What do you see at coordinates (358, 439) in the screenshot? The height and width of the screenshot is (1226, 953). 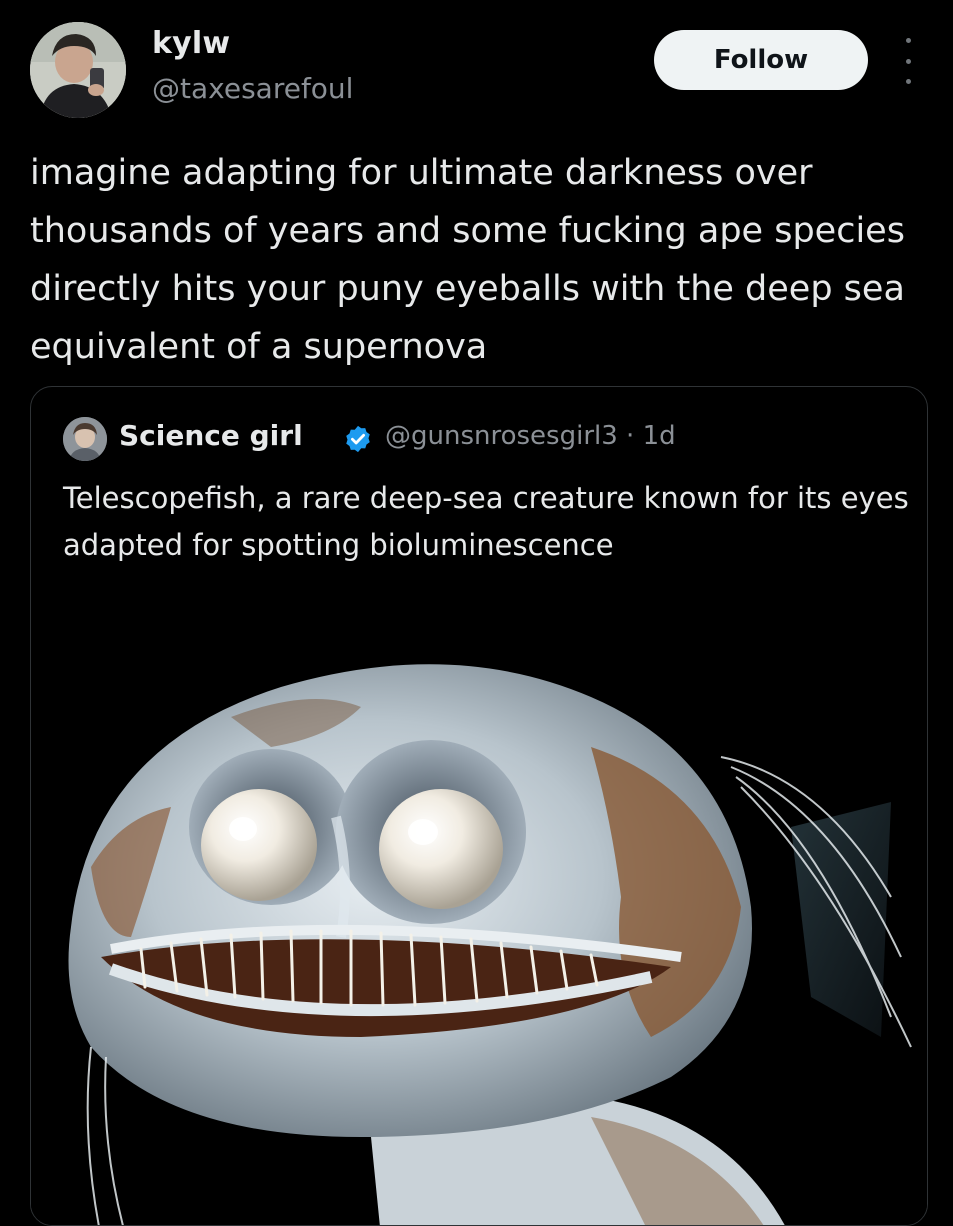 I see `verified-badge-icon` at bounding box center [358, 439].